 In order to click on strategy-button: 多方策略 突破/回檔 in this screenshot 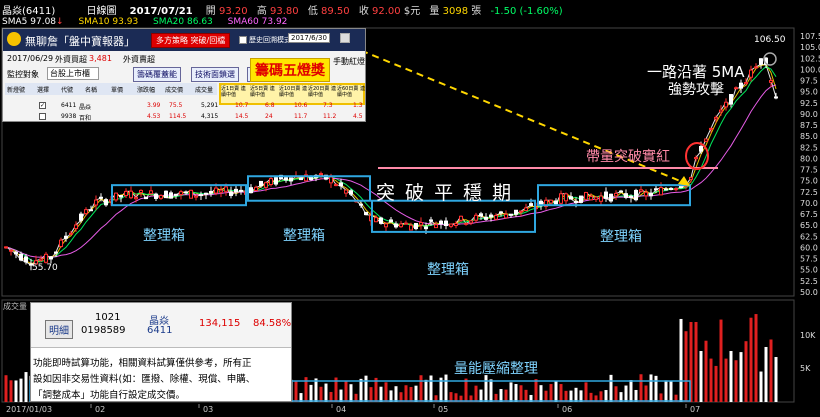, I will do `click(191, 40)`.